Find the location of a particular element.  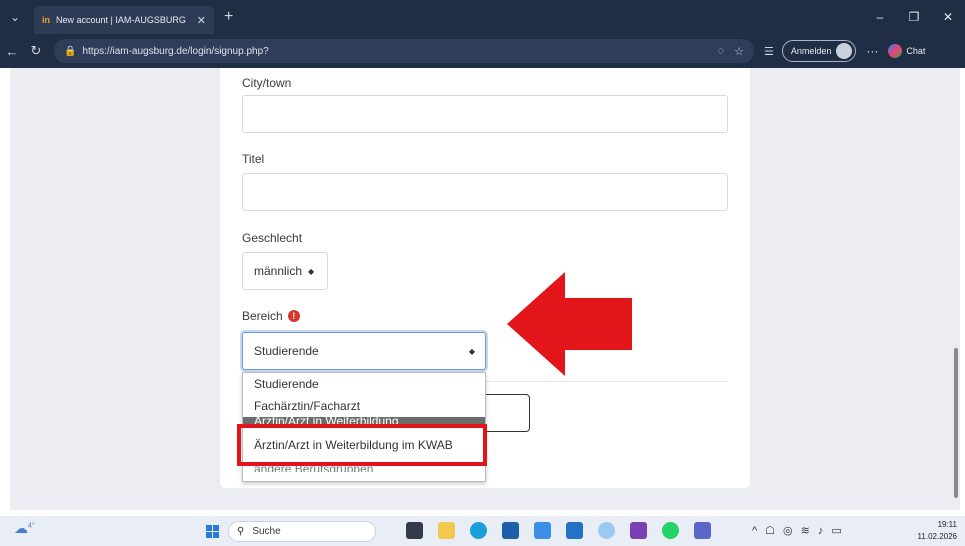

cloud-icon: ☁ is located at coordinates (21, 528).